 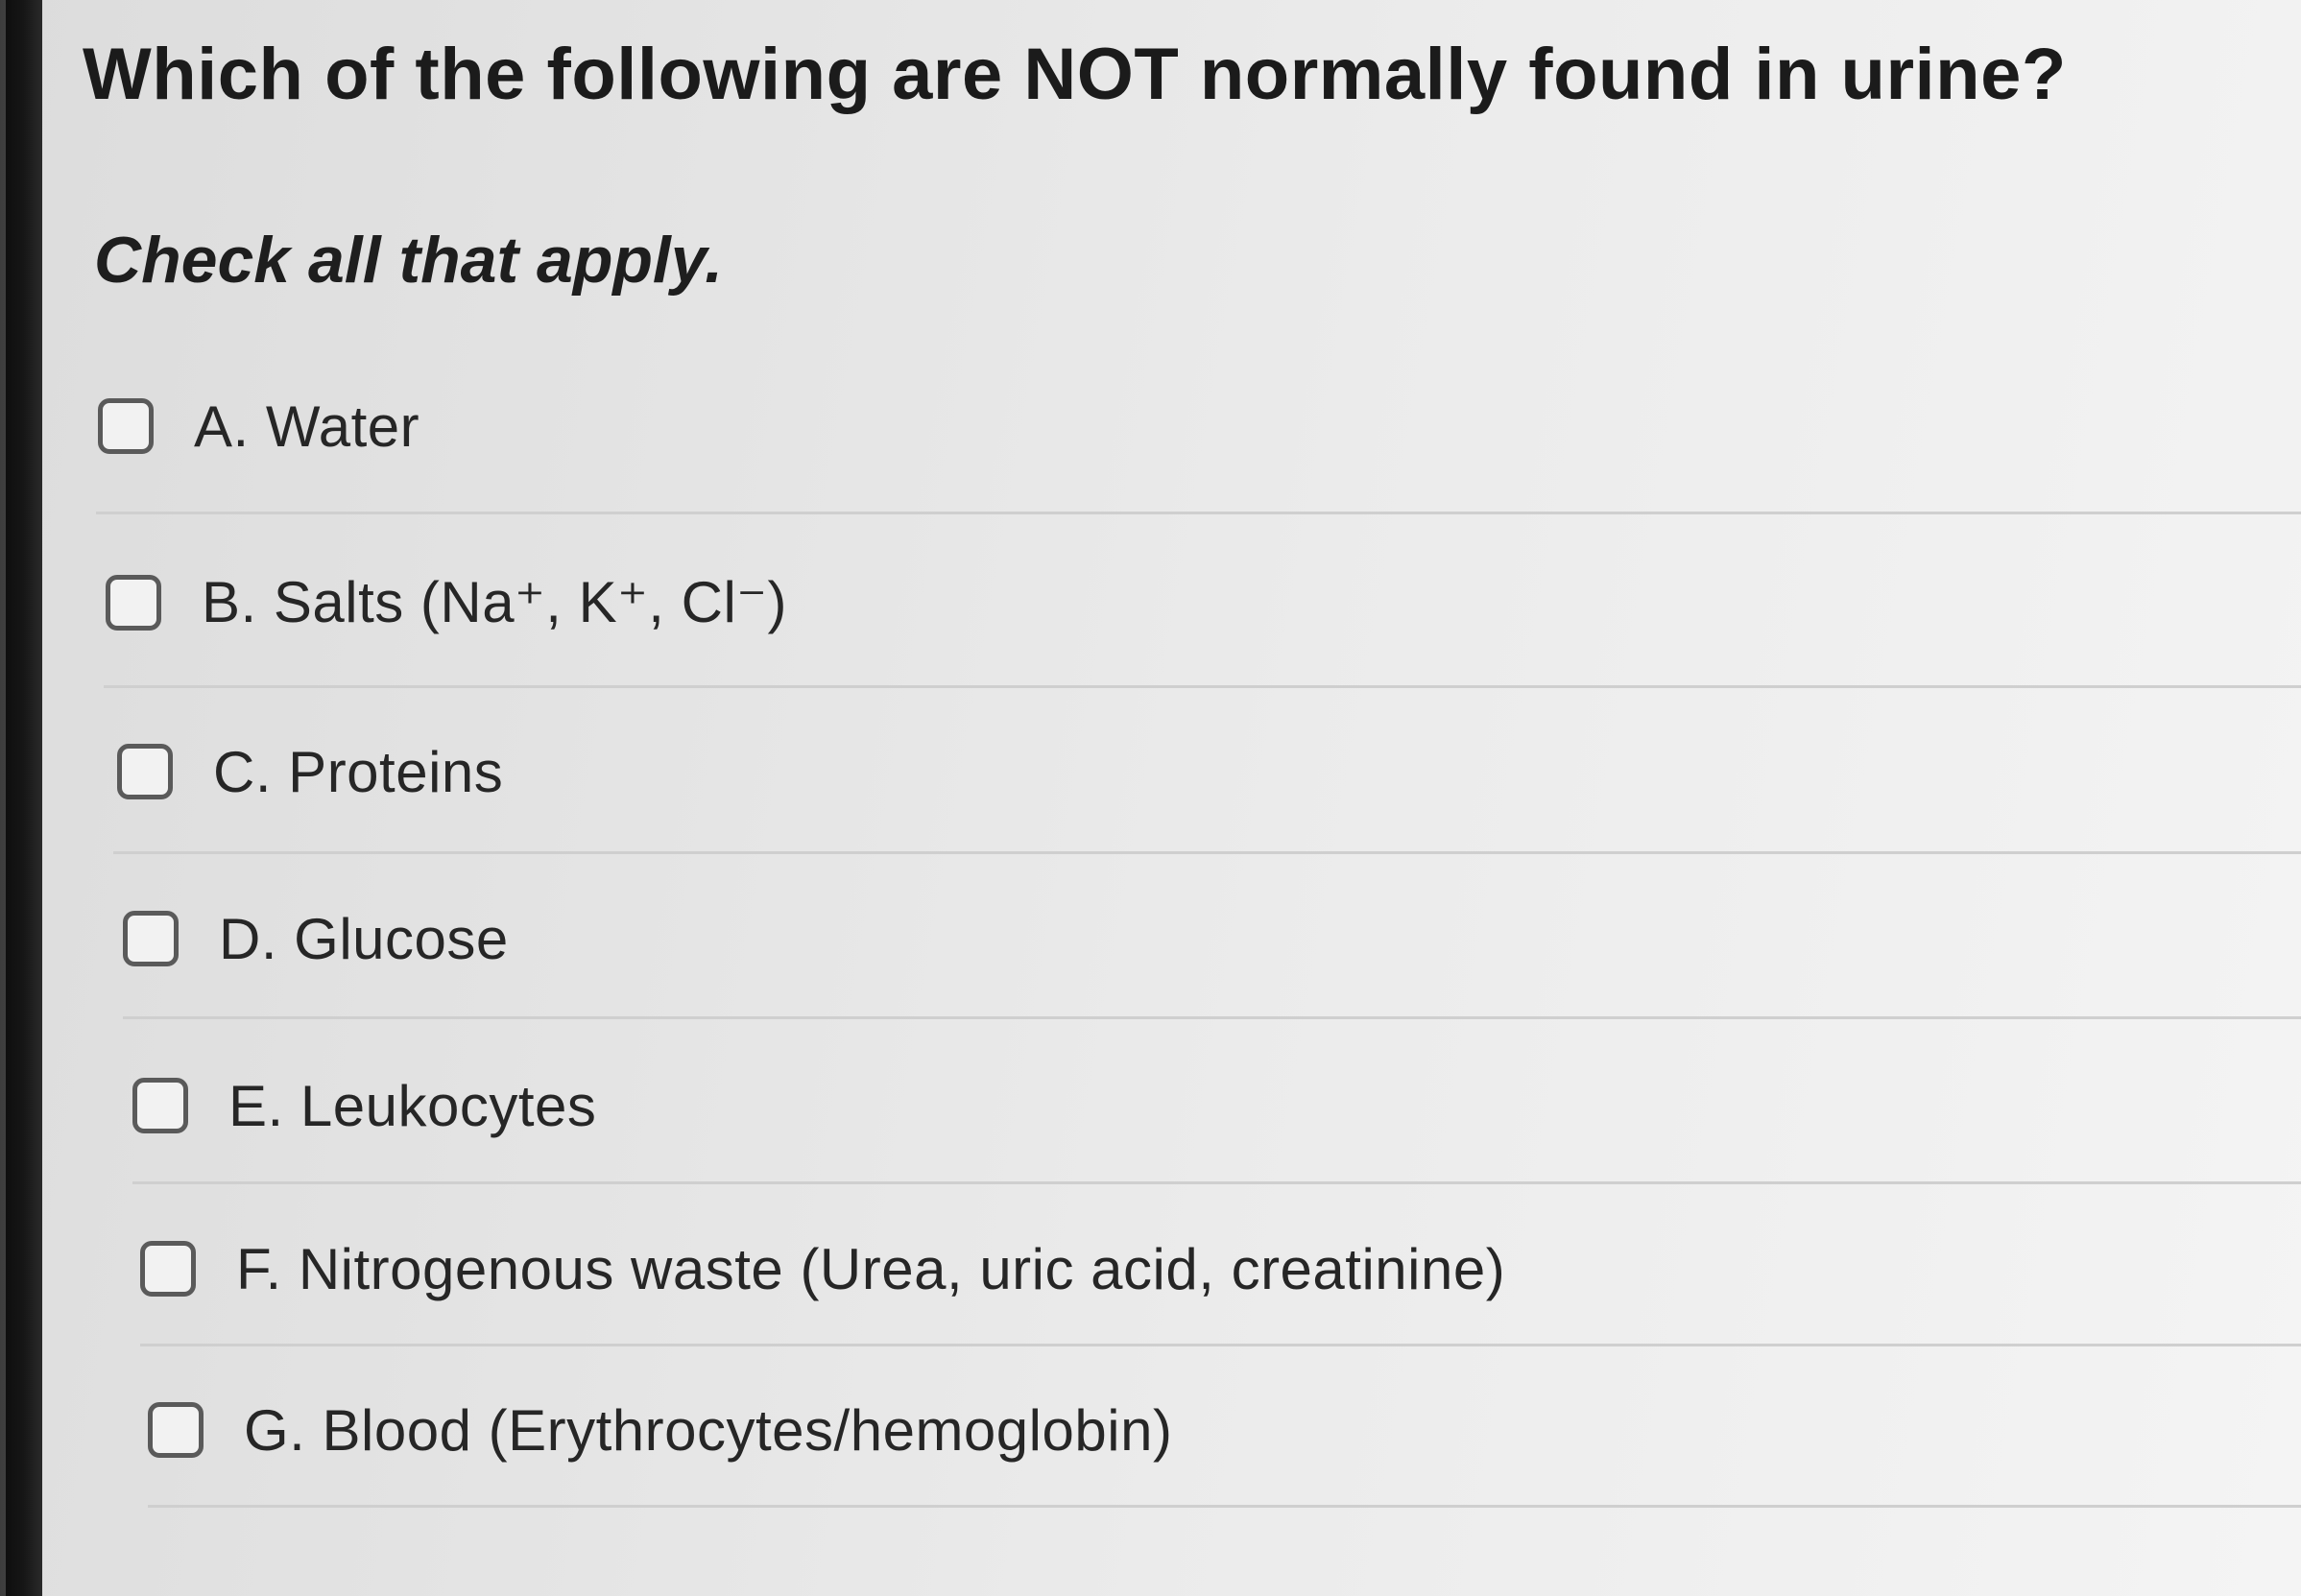 I want to click on option-c: C. Proteins, so click(x=310, y=771).